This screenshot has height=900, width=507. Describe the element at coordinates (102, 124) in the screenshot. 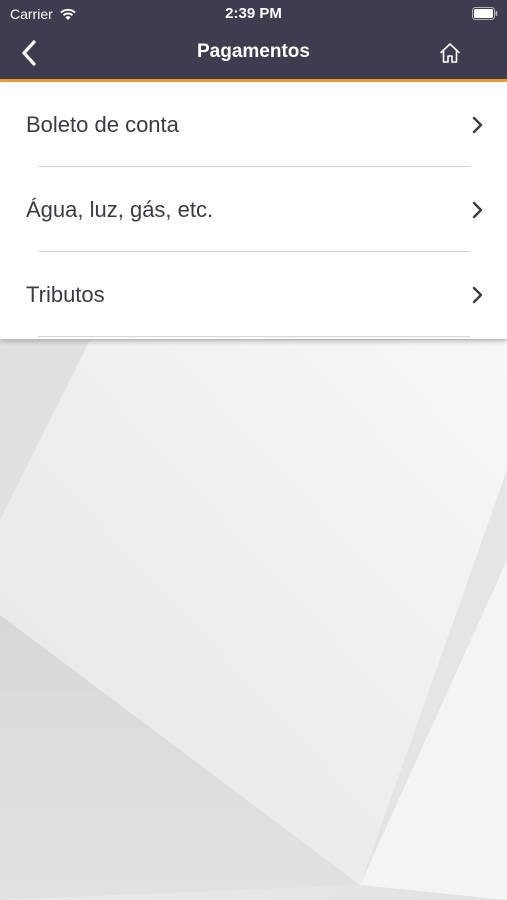

I see `menu-item-label: Boleto de conta` at that location.